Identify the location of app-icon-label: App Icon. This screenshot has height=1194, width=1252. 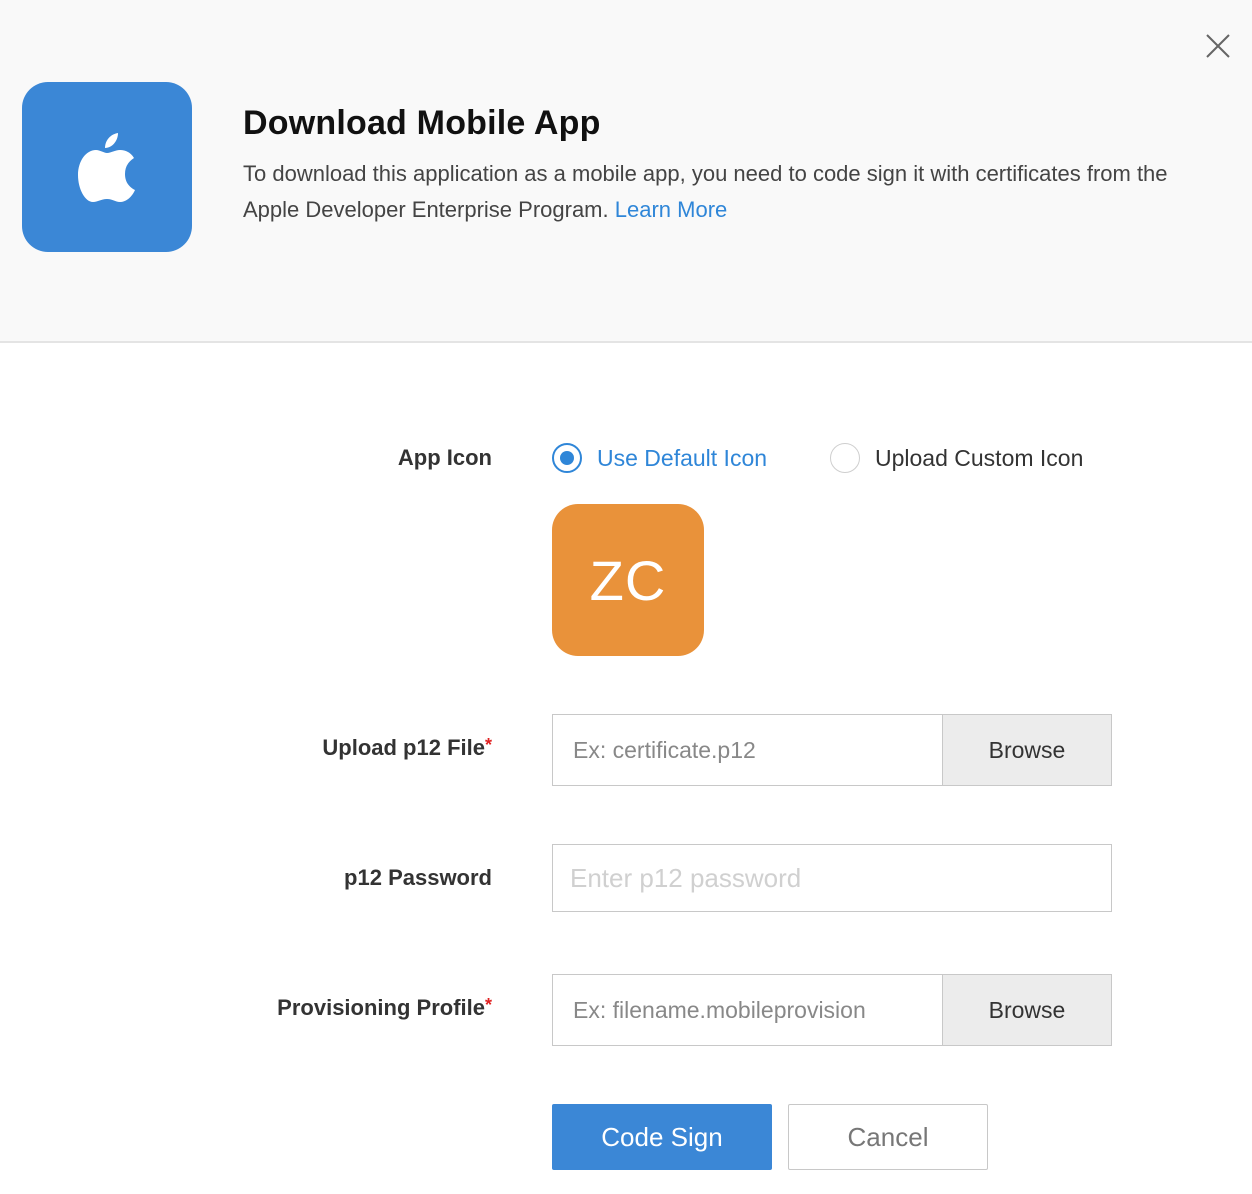
(445, 458).